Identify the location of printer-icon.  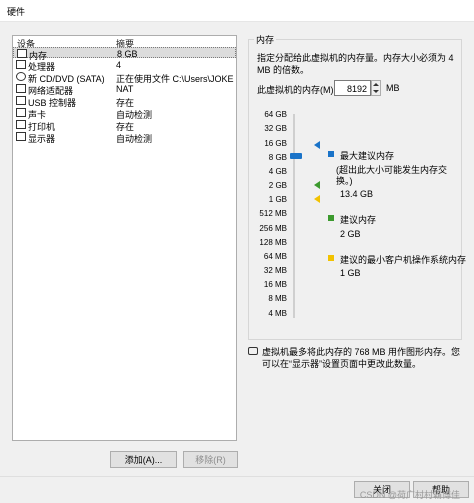
(21, 124).